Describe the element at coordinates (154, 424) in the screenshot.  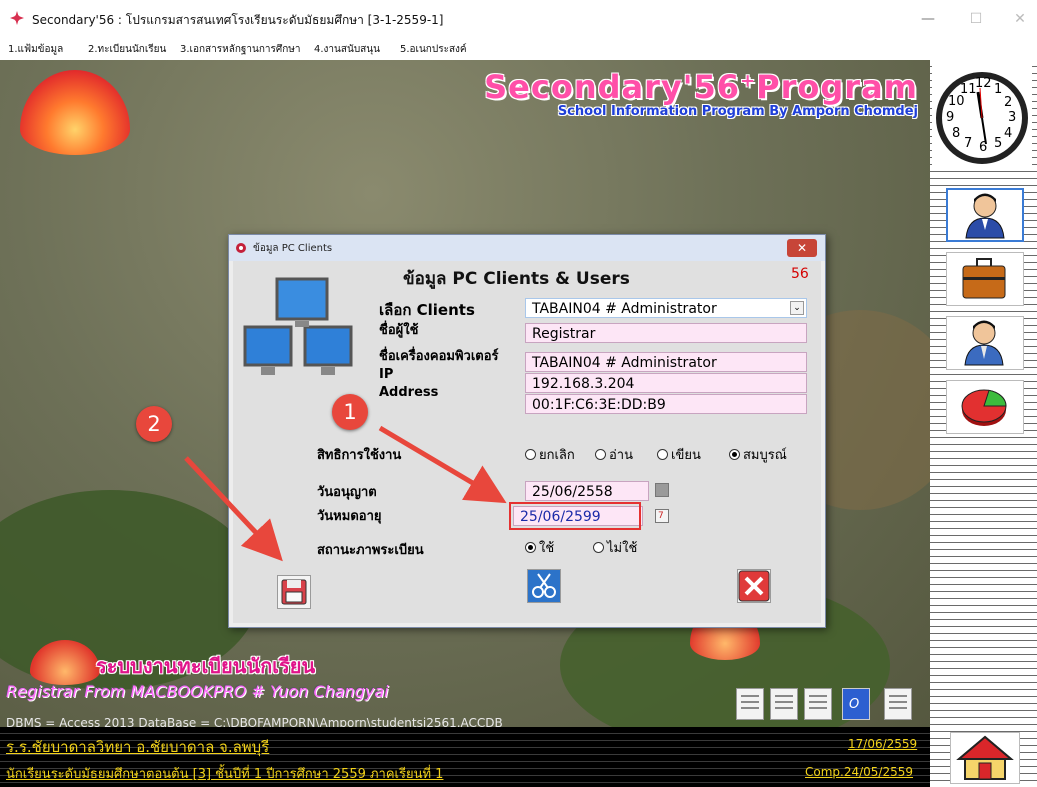
I see `annotation-badge-2: 2` at that location.